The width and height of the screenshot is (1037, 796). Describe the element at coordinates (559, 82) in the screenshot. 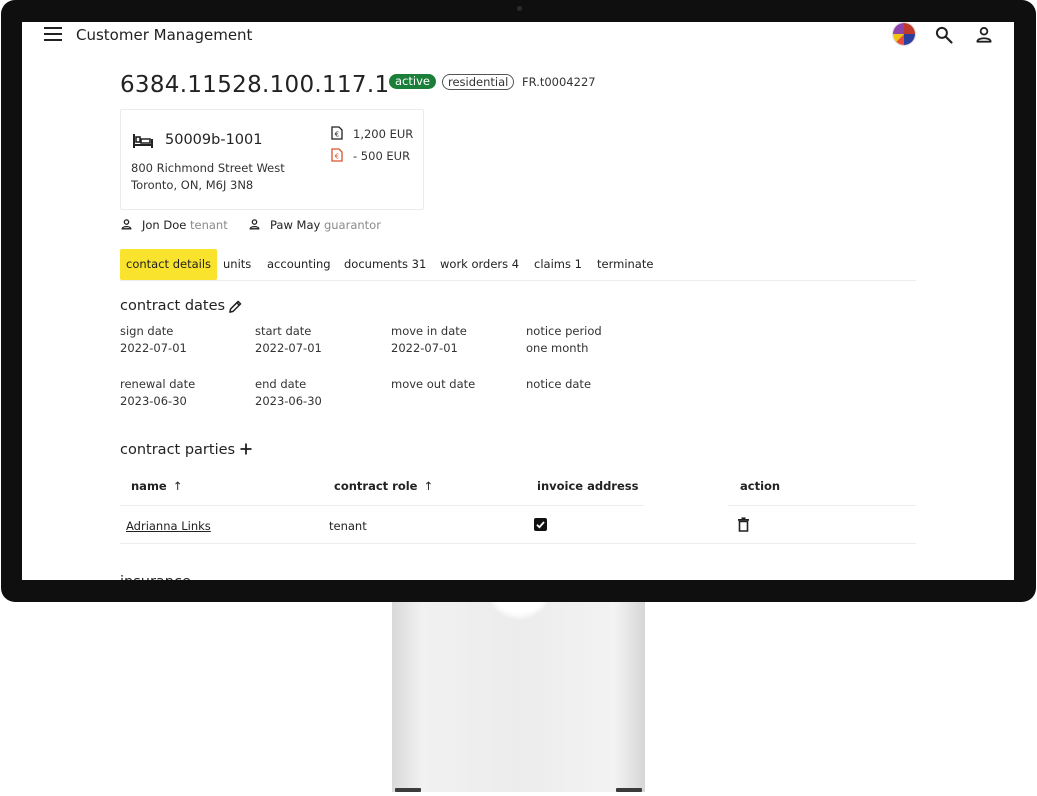

I see `reference-code: FR.t0004227` at that location.